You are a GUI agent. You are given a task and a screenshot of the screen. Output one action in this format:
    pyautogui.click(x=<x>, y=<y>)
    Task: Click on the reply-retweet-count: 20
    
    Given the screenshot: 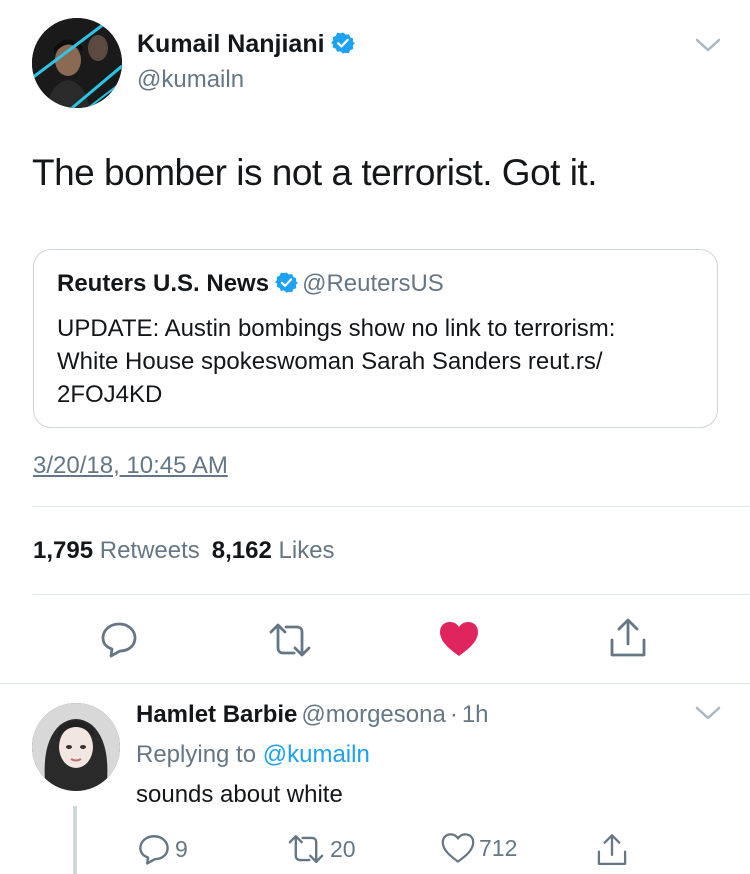 What is the action you would take?
    pyautogui.click(x=343, y=848)
    